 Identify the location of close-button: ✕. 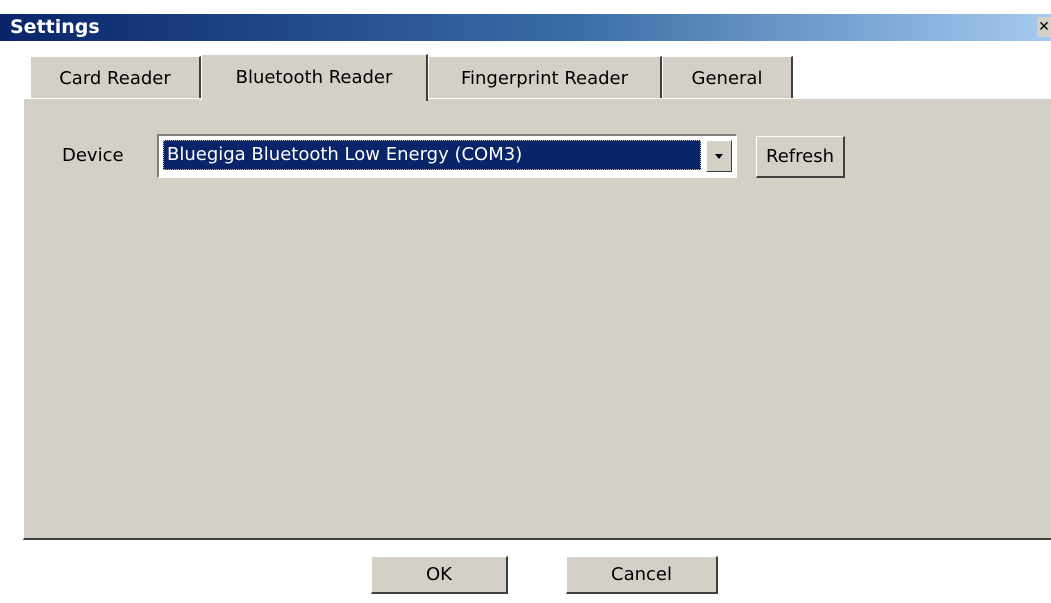
(1044, 27).